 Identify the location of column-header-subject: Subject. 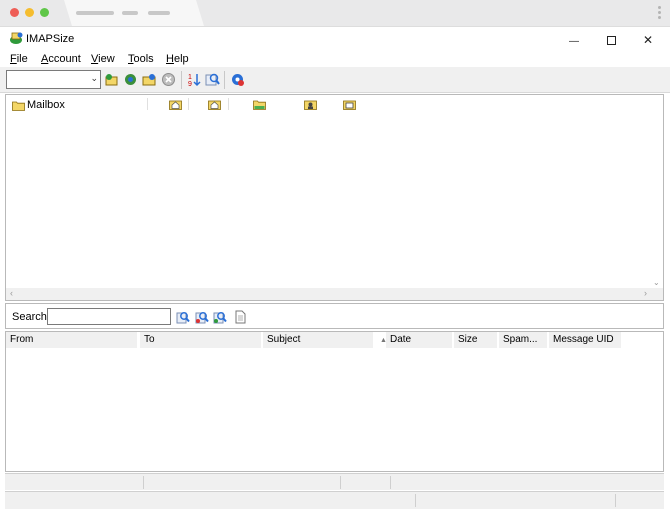
(318, 340).